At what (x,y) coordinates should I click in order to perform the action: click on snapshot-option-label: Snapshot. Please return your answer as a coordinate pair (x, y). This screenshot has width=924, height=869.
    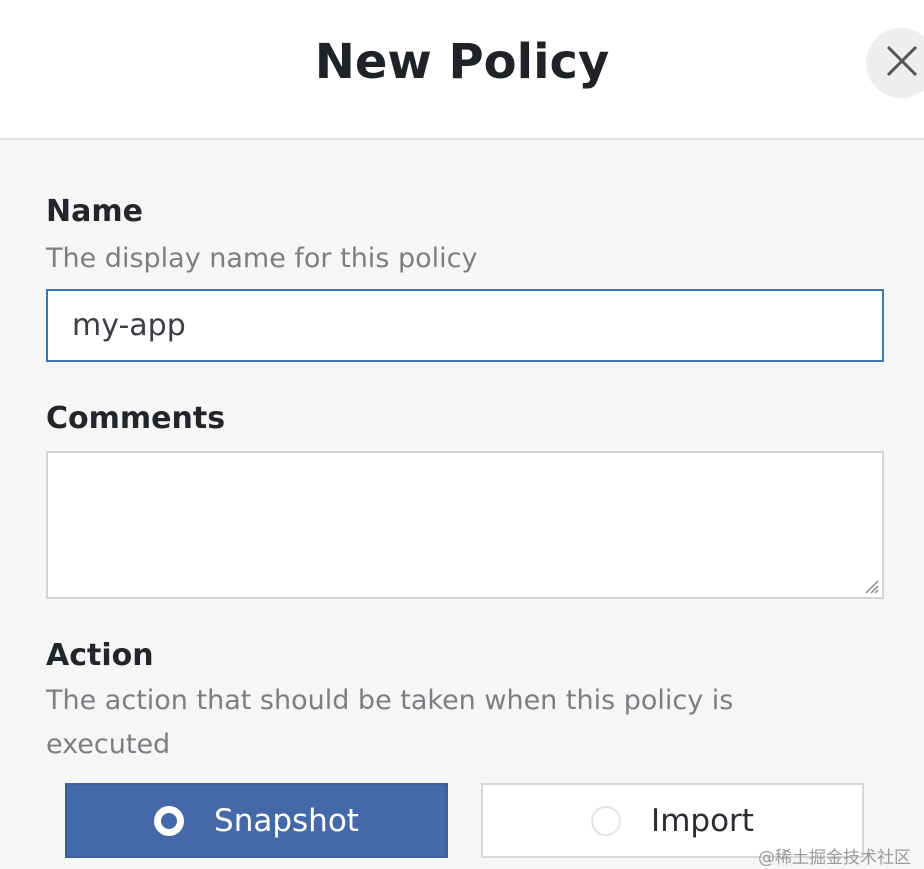
    Looking at the image, I should click on (286, 820).